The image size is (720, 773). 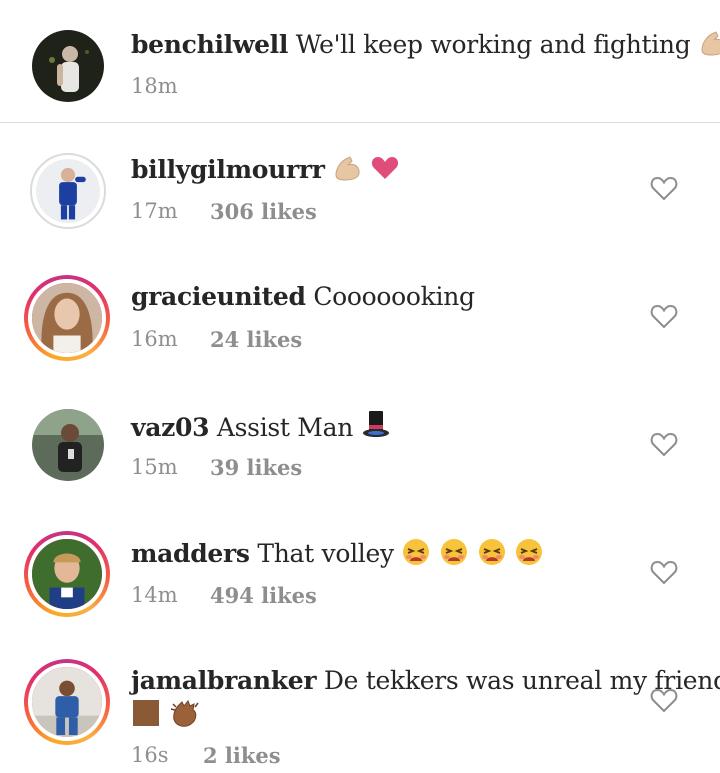 I want to click on comment-line: vaz03 Assist Man, so click(x=261, y=429).